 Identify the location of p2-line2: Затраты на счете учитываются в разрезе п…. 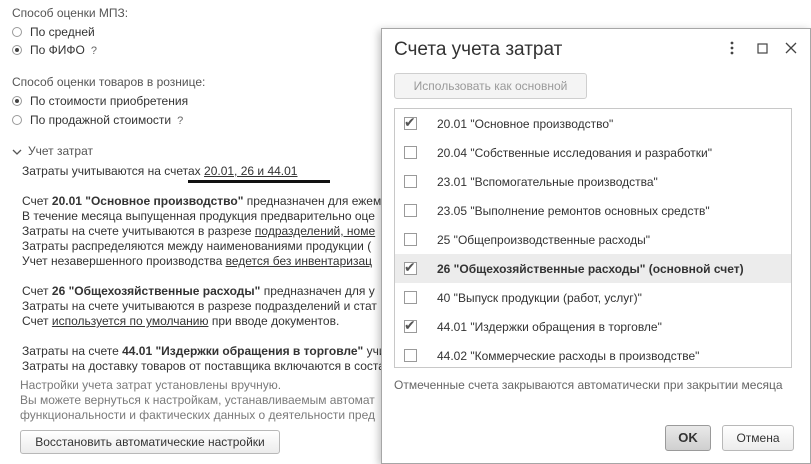
(199, 306).